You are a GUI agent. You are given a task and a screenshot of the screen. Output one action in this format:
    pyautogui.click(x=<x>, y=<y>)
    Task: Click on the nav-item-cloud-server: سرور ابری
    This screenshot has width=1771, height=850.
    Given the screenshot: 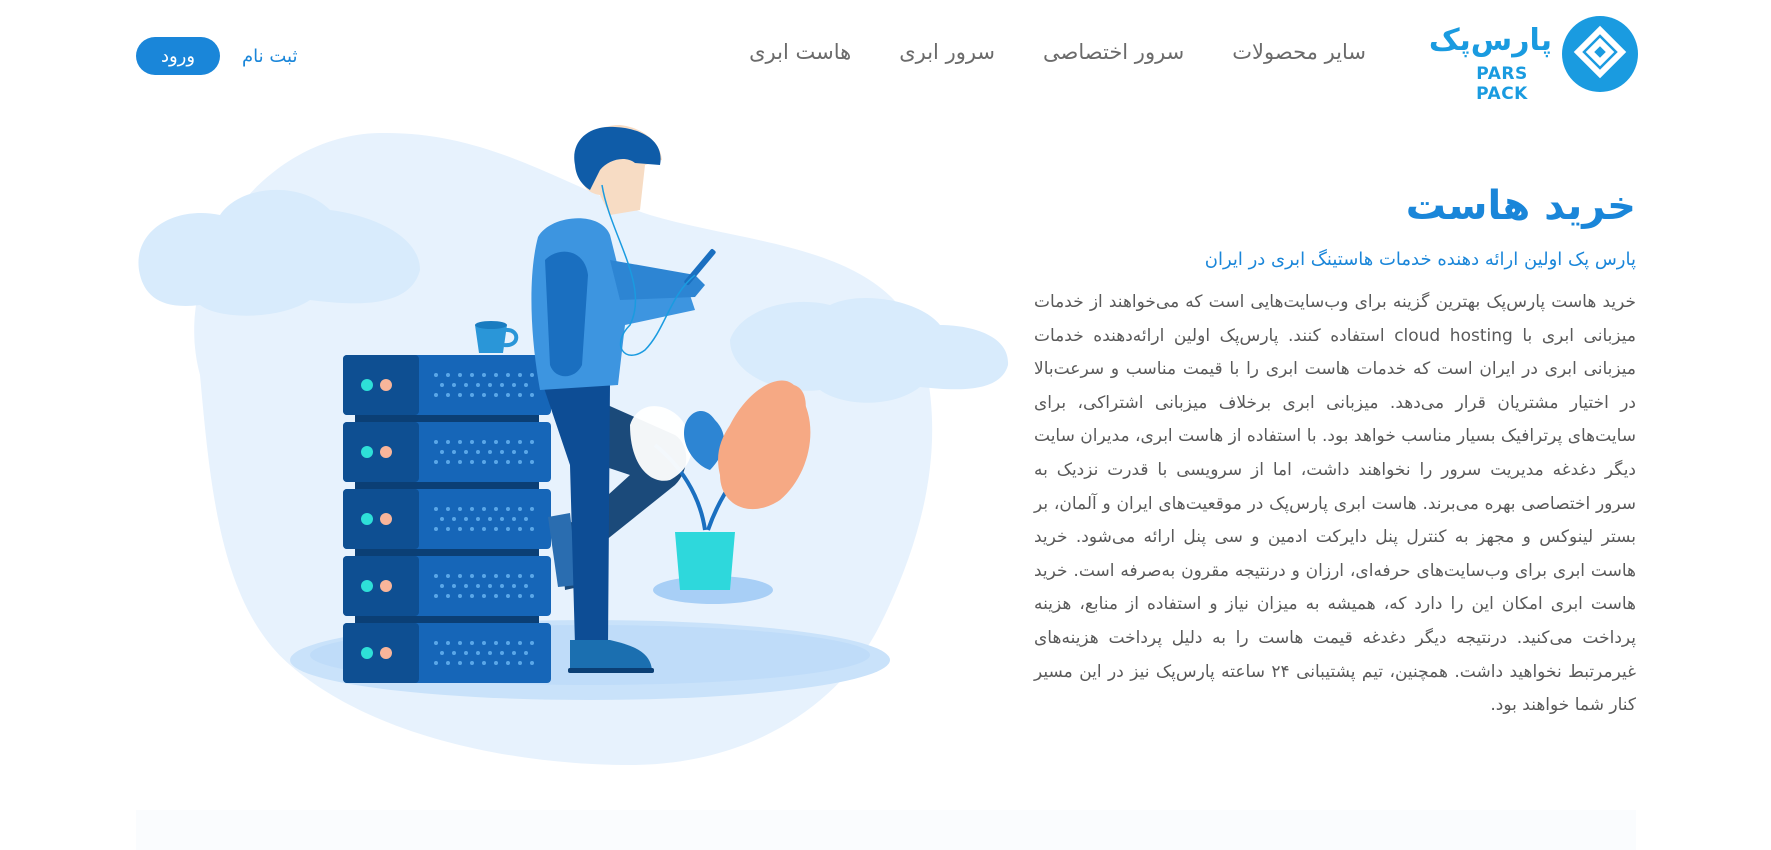 What is the action you would take?
    pyautogui.click(x=947, y=52)
    